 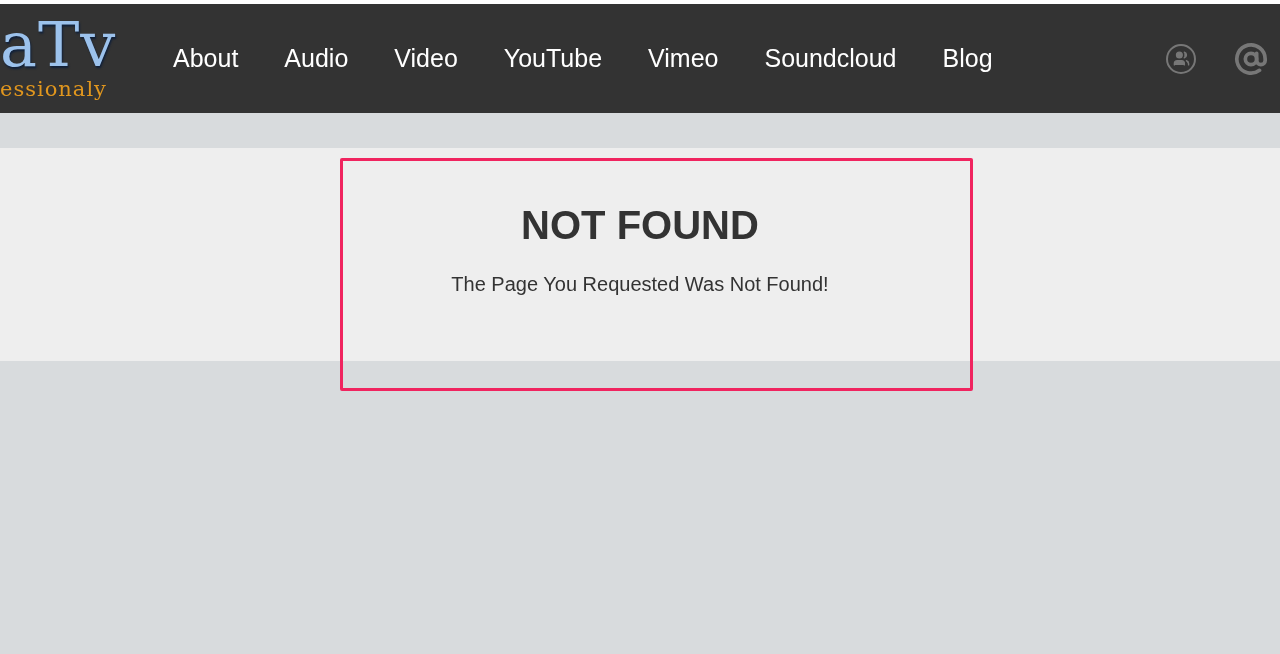 I want to click on error-message: The Page You Requested Was Not Found!, so click(x=640, y=284).